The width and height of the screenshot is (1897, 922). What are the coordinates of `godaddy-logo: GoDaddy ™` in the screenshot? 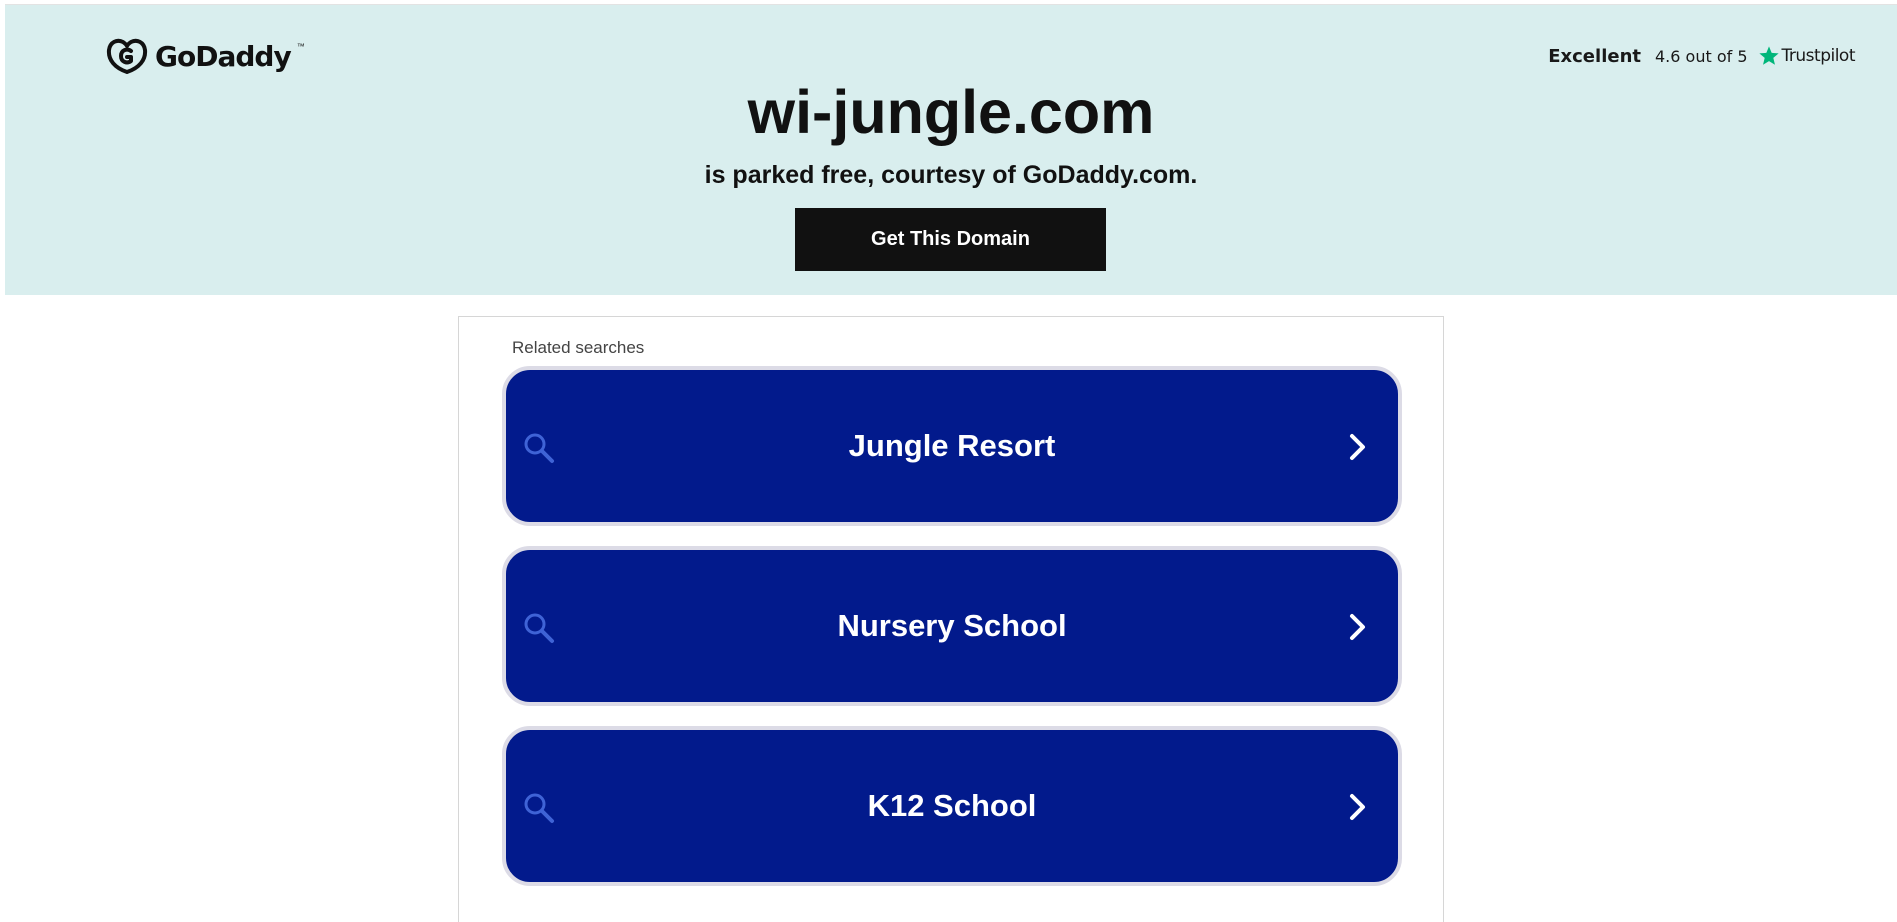 It's located at (205, 56).